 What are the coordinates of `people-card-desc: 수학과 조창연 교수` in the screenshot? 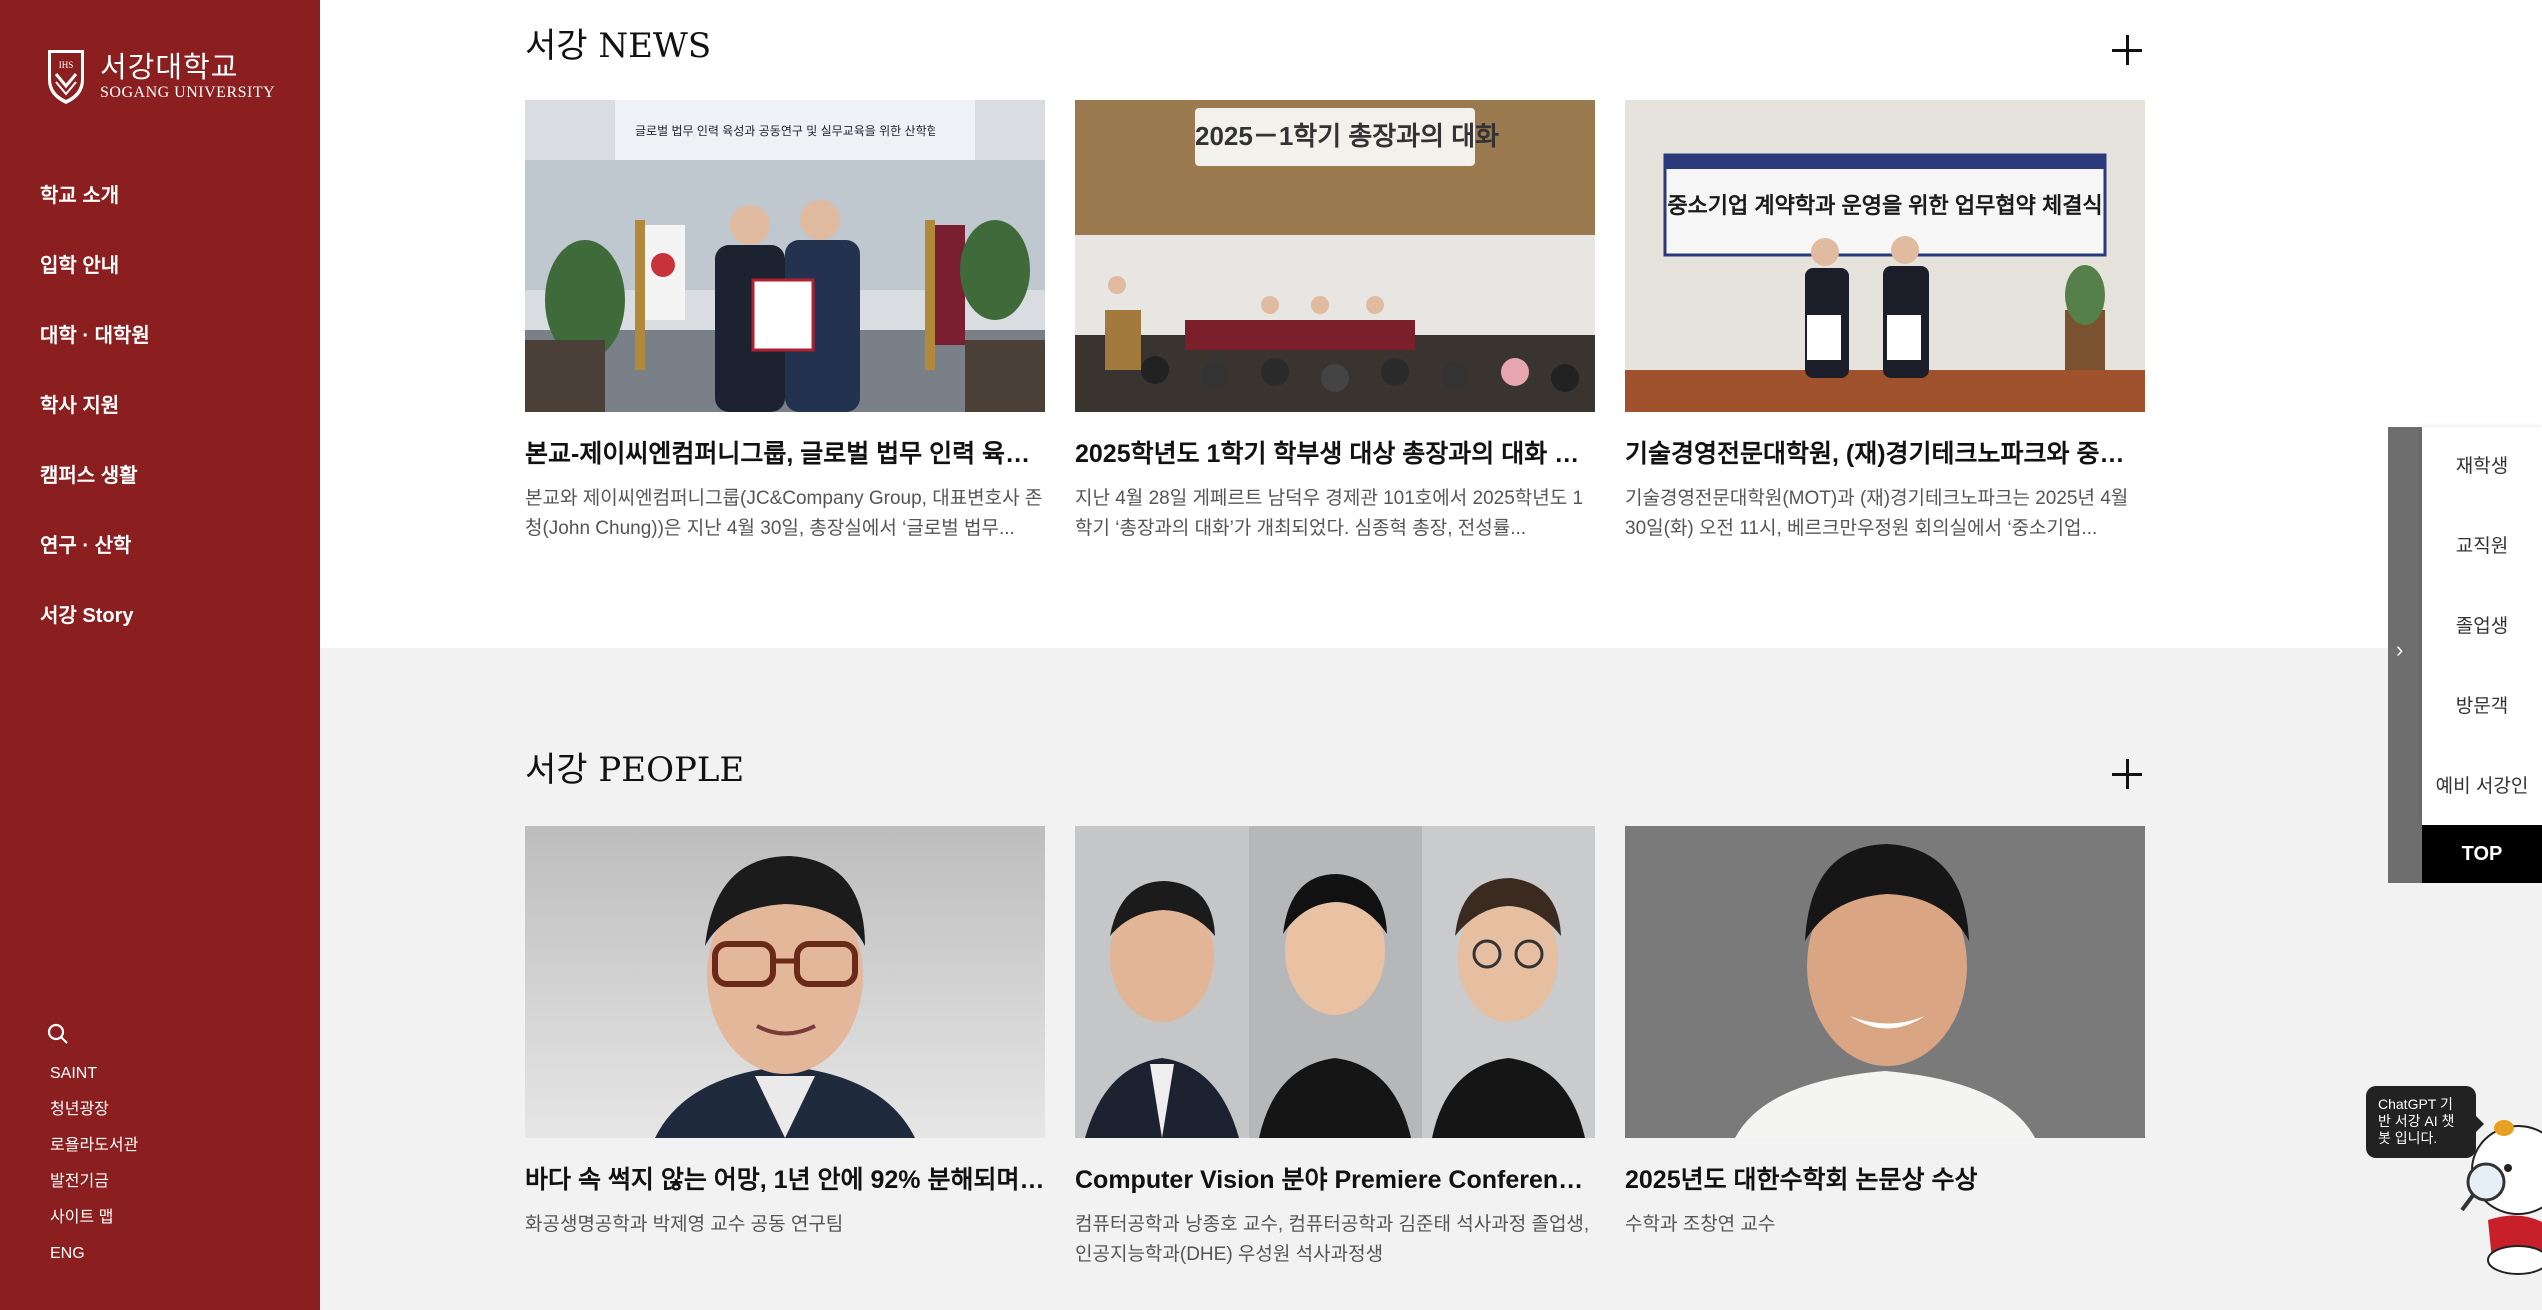 It's located at (1700, 1224).